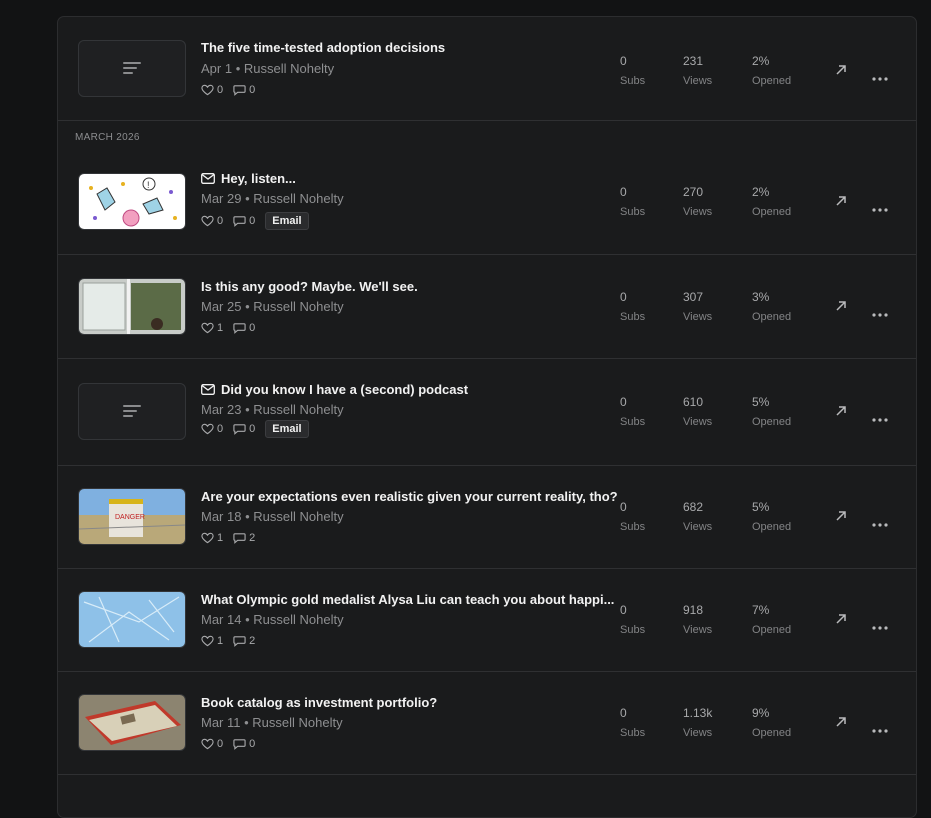  I want to click on post-title: Book catalog as investment portfolio?, so click(319, 702).